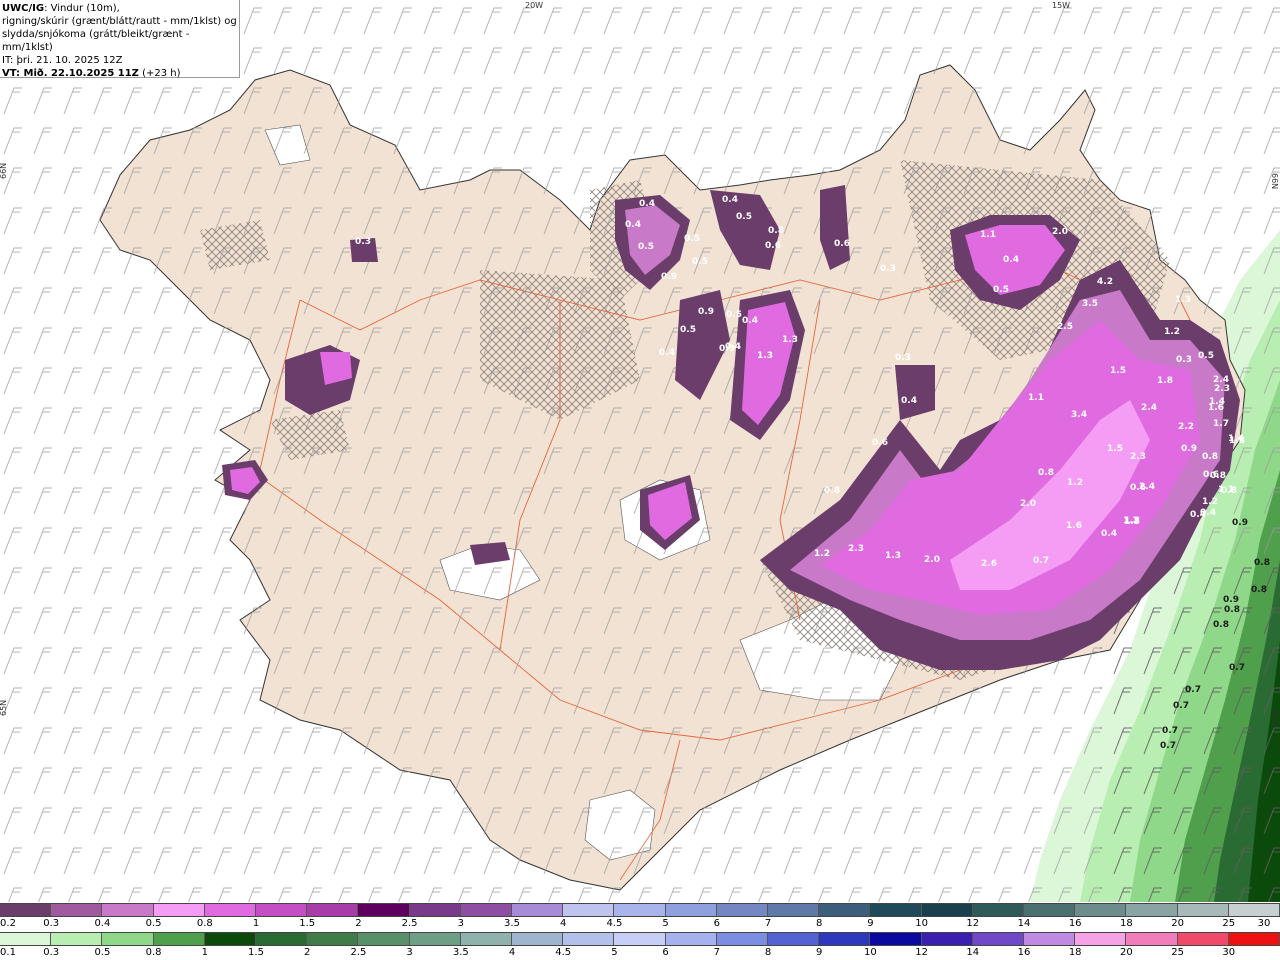 This screenshot has height=960, width=1280. Describe the element at coordinates (870, 923) in the screenshot. I see `legend-label: 9` at that location.